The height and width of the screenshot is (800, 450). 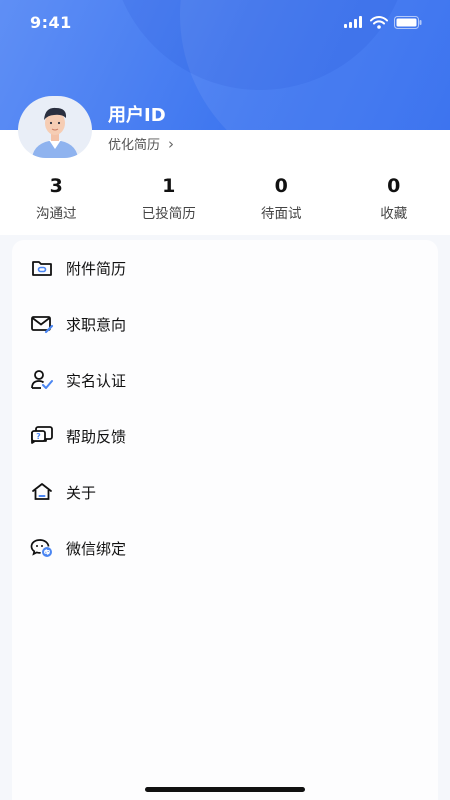 I want to click on stats-row: 3 沟通过 1 已投简历 0 待面试 0 收藏, so click(x=225, y=200).